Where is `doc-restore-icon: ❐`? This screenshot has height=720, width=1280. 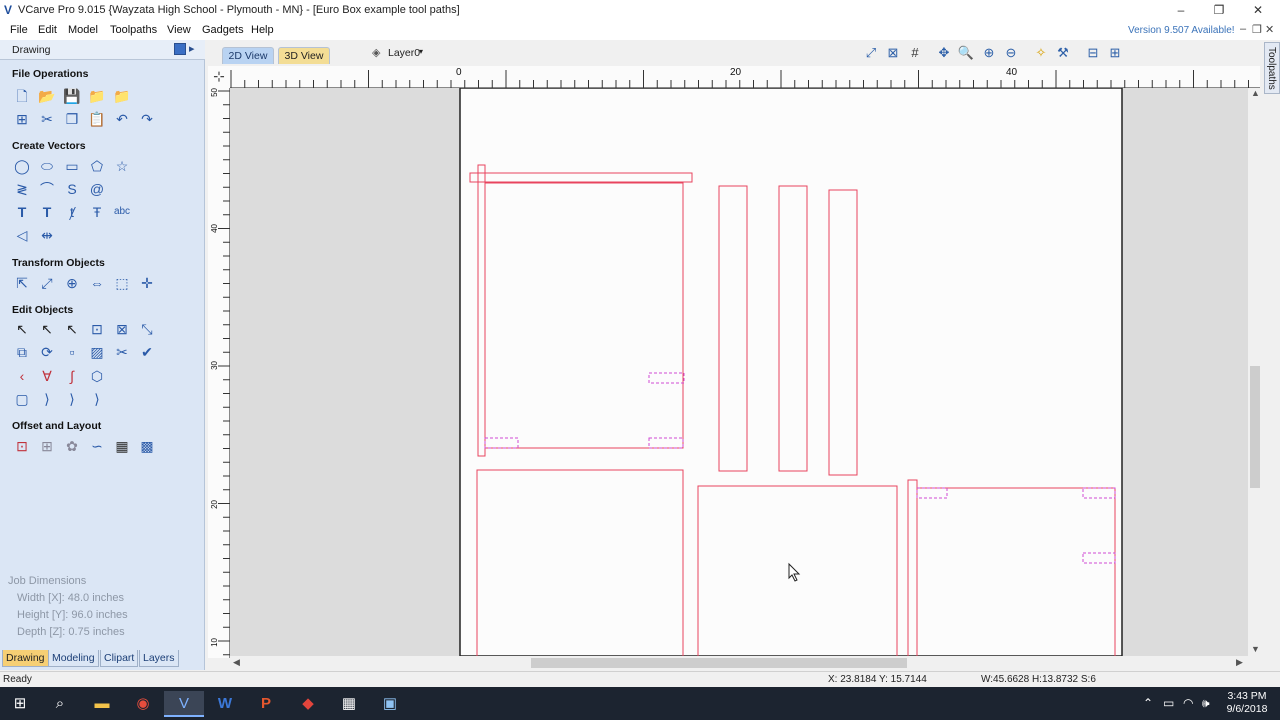
doc-restore-icon: ❐ is located at coordinates (1257, 29).